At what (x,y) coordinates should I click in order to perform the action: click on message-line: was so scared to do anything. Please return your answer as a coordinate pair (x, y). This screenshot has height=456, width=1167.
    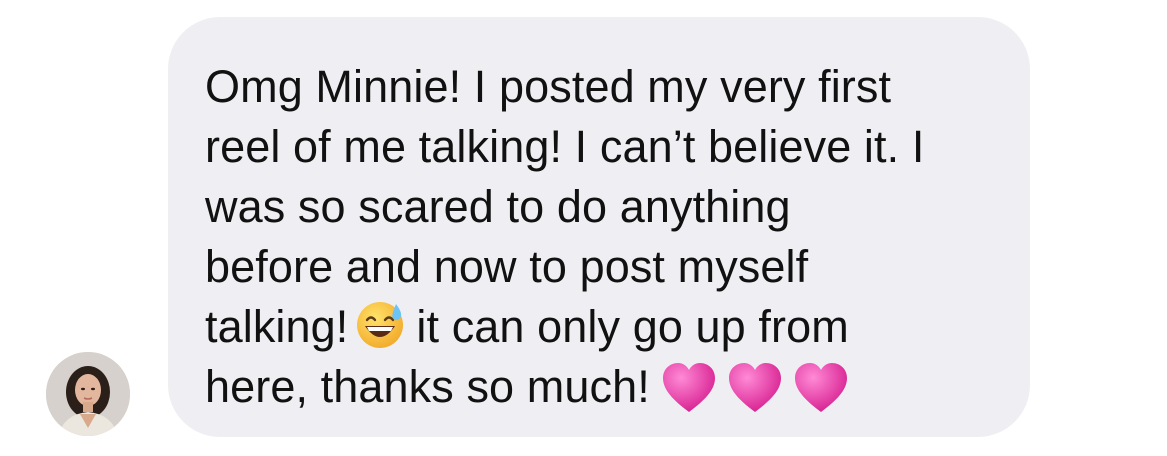
    Looking at the image, I should click on (498, 206).